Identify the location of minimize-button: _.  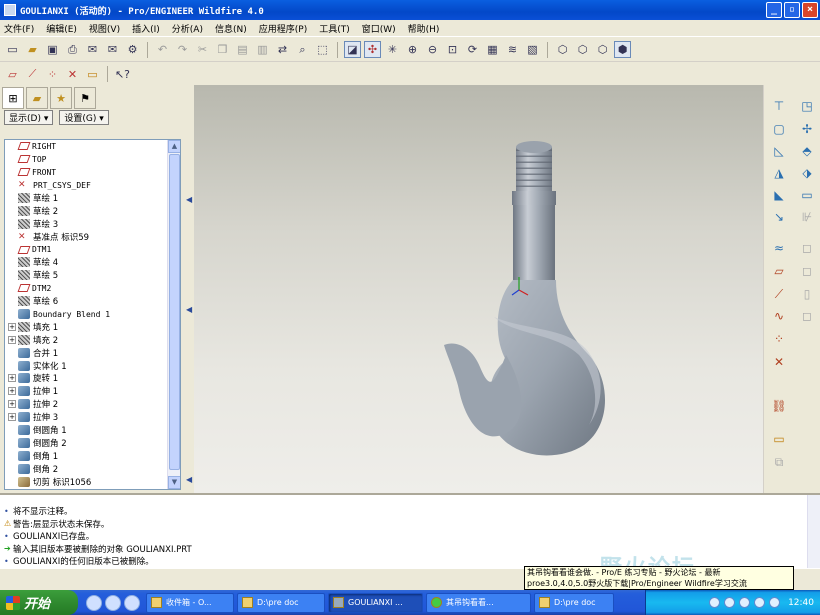
(774, 10).